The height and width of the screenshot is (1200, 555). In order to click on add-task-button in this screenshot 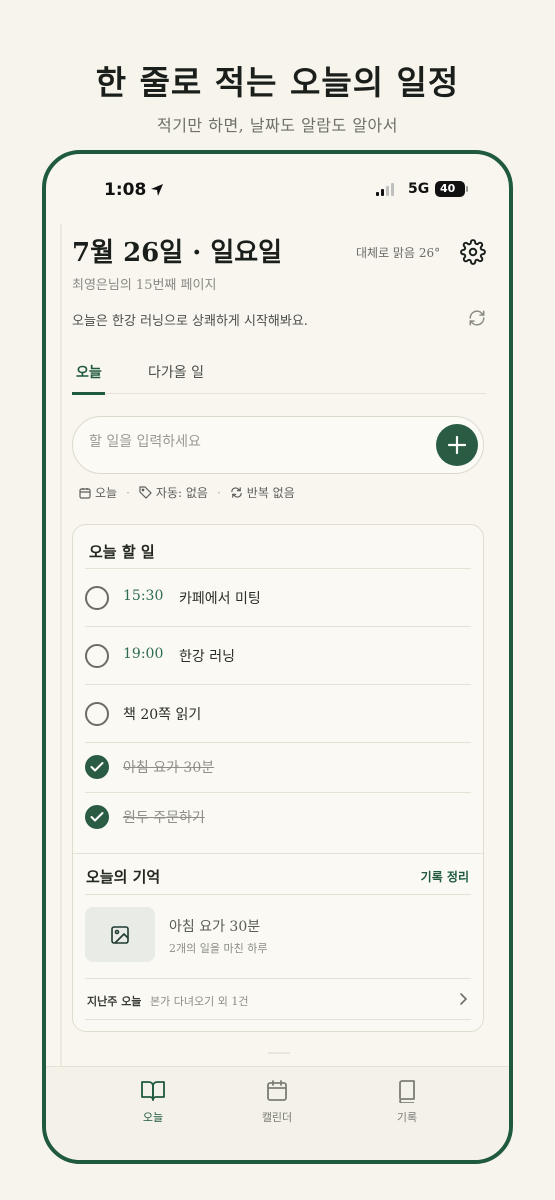, I will do `click(457, 445)`.